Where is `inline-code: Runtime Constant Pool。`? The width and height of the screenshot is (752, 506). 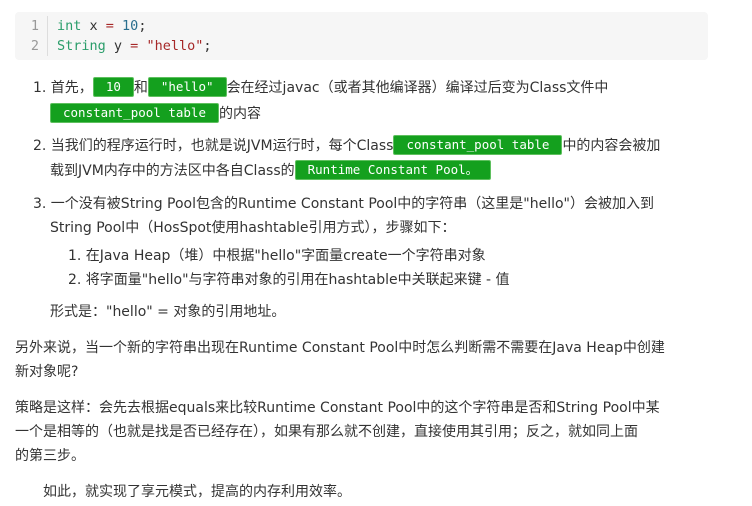 inline-code: Runtime Constant Pool。 is located at coordinates (393, 170).